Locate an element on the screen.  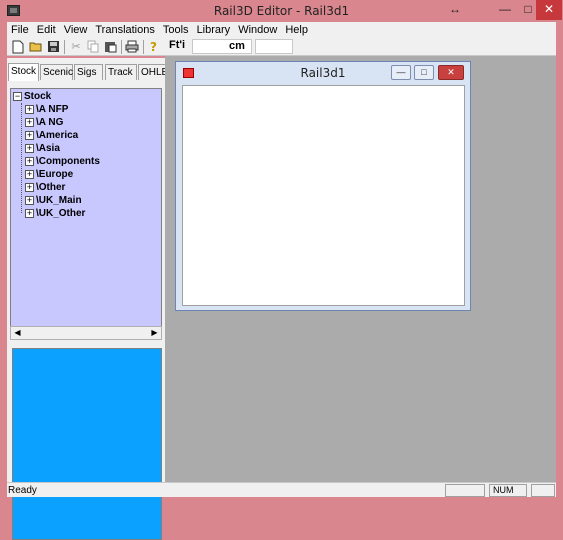
tree-item: + \UK_Main is located at coordinates (53, 200).